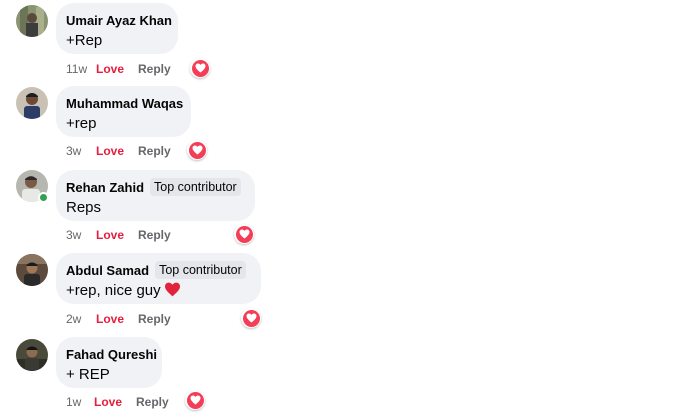 This screenshot has width=678, height=419. What do you see at coordinates (81, 123) in the screenshot?
I see `comment-text: +rep` at bounding box center [81, 123].